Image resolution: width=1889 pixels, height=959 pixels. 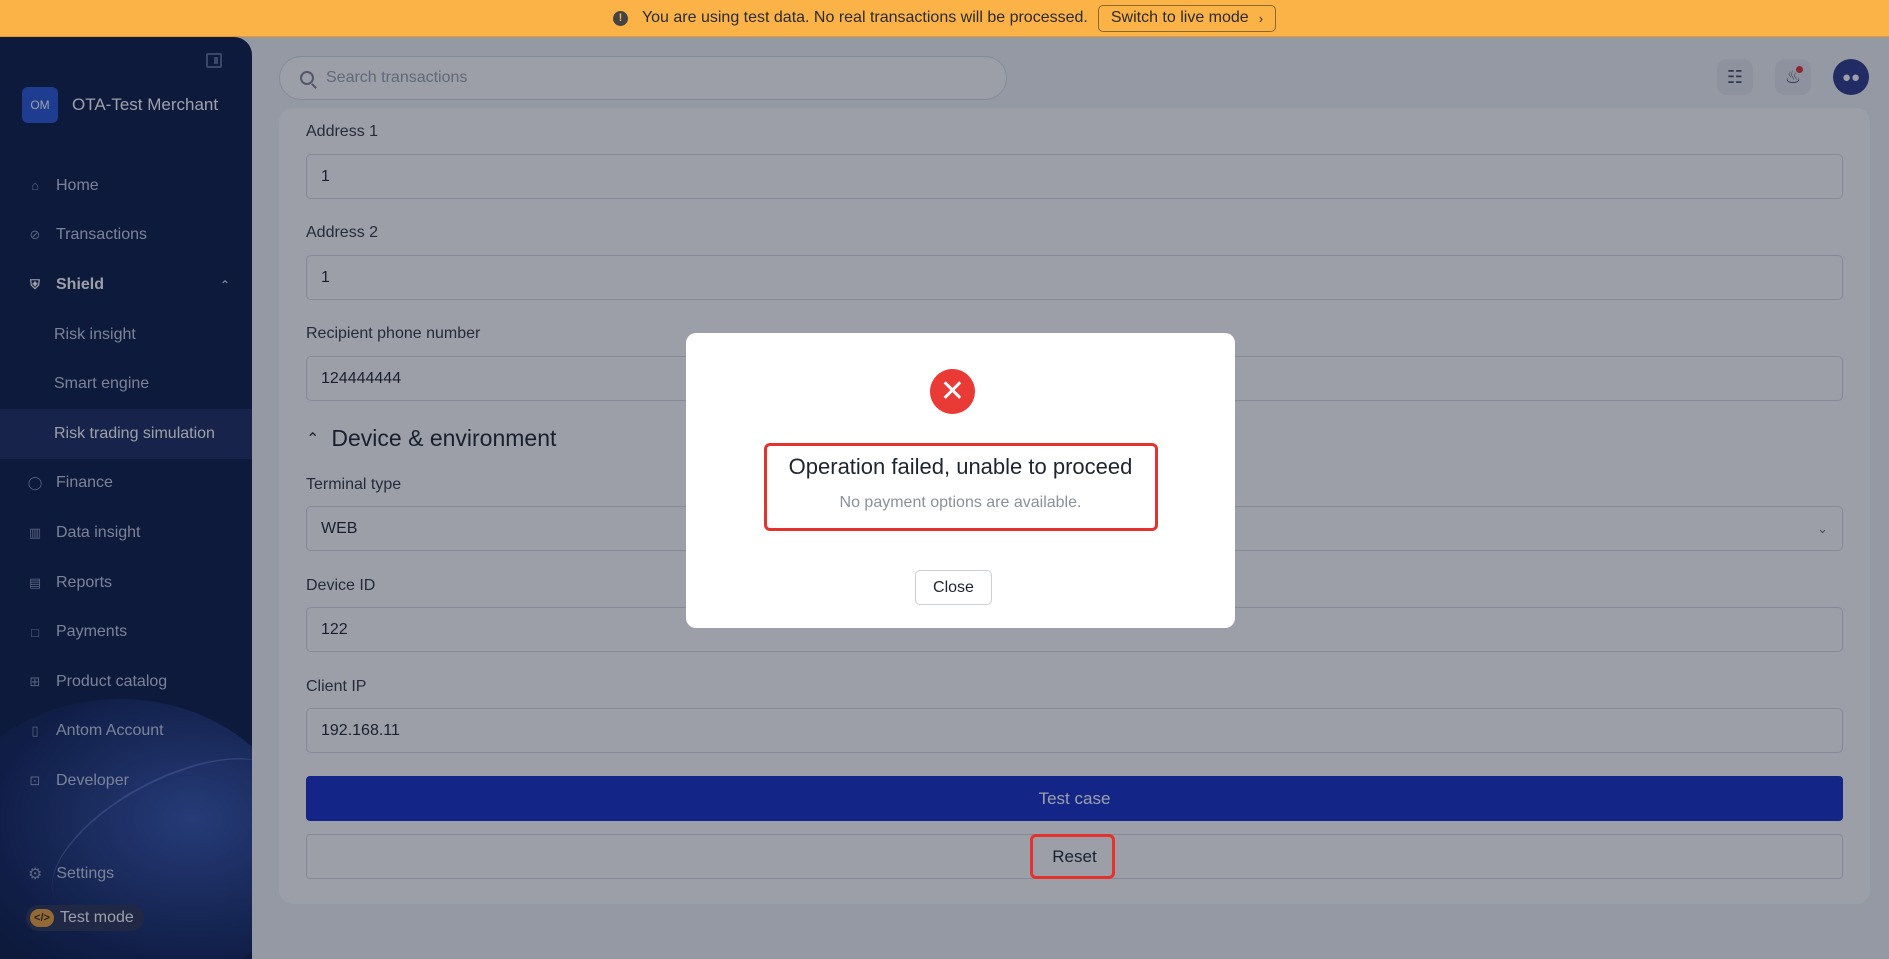 I want to click on switch-to-live-mode-button: Switch to live mode ›, so click(x=1187, y=18).